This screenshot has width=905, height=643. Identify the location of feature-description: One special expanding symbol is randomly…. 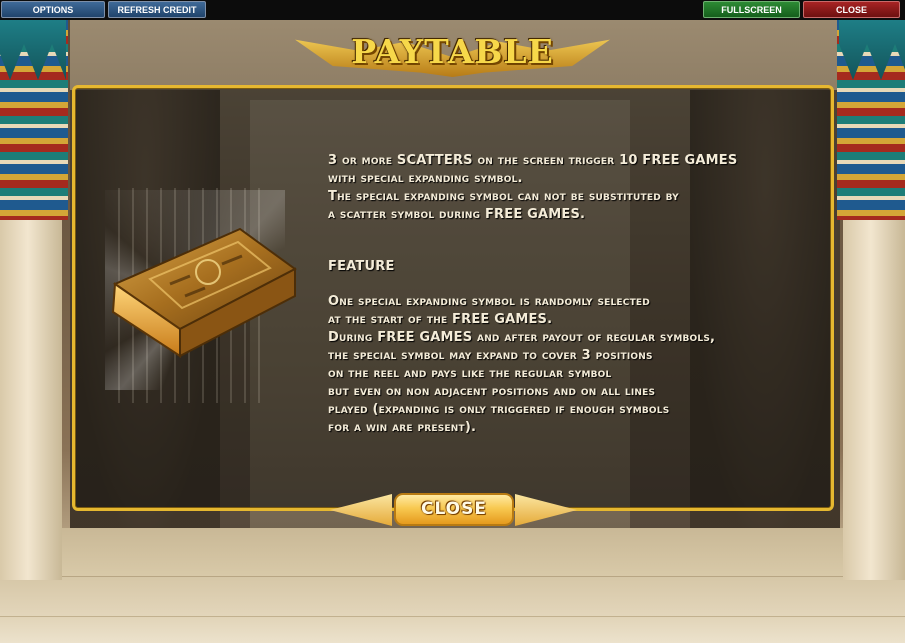
(522, 364).